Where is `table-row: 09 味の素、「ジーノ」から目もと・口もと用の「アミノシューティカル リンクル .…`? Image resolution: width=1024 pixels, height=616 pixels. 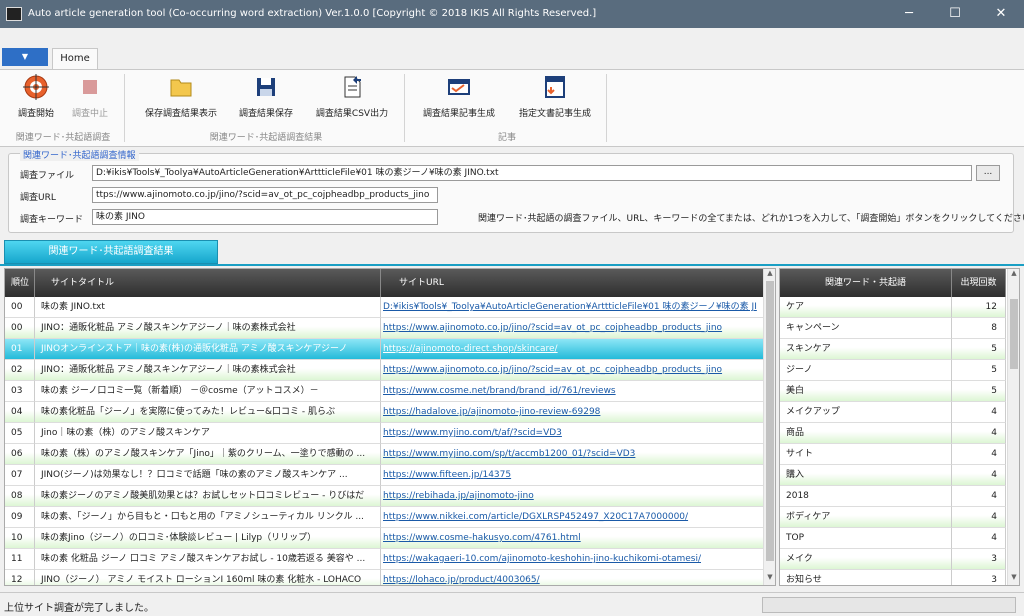
table-row: 09 味の素、「ジーノ」から目もと・口もと用の「アミノシューティカル リンクル .… is located at coordinates (385, 517).